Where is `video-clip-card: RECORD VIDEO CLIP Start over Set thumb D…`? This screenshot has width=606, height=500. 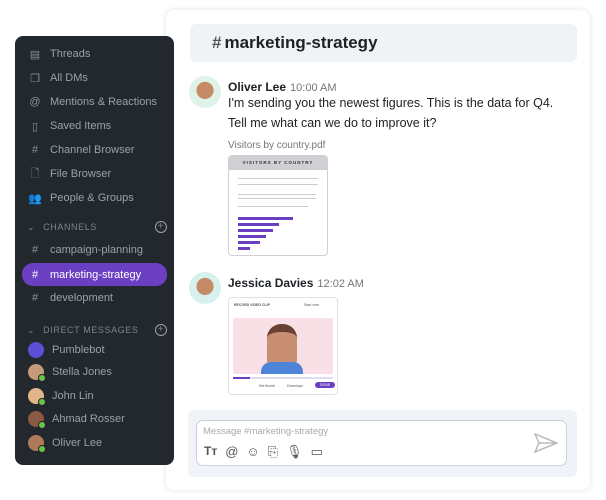
video-clip-card: RECORD VIDEO CLIP Start over Set thumb D… is located at coordinates (283, 346).